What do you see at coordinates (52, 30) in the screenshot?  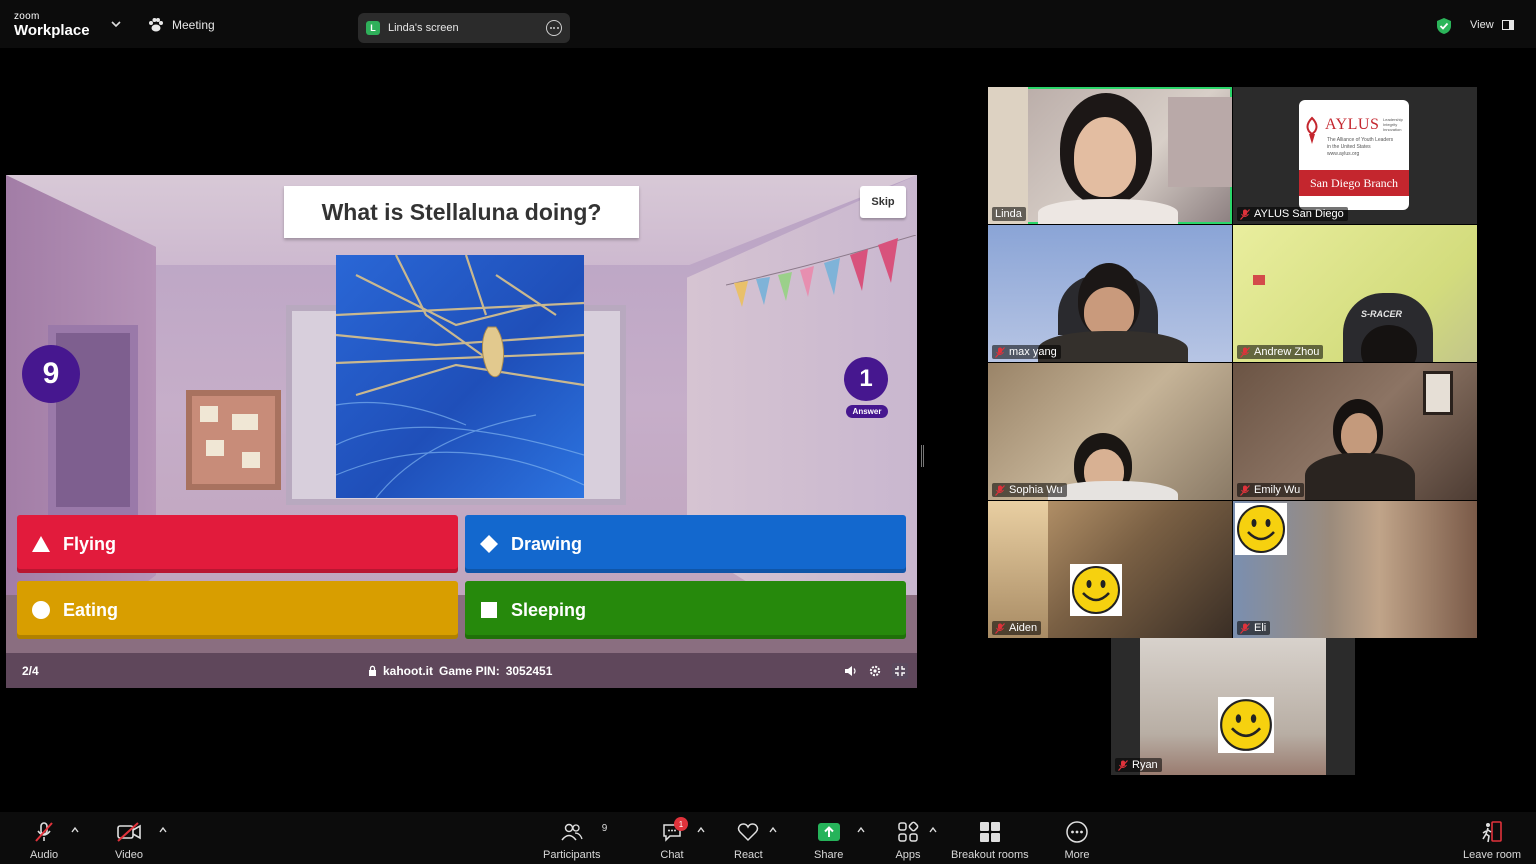 I see `brand-big: Workplace` at bounding box center [52, 30].